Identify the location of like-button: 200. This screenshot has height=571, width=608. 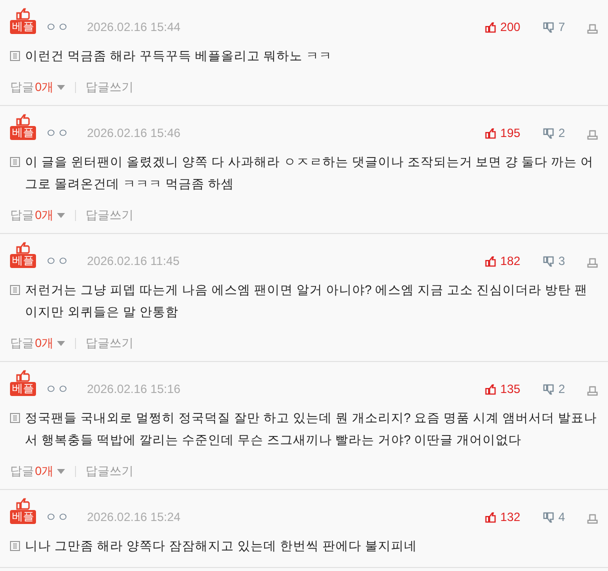
(502, 27).